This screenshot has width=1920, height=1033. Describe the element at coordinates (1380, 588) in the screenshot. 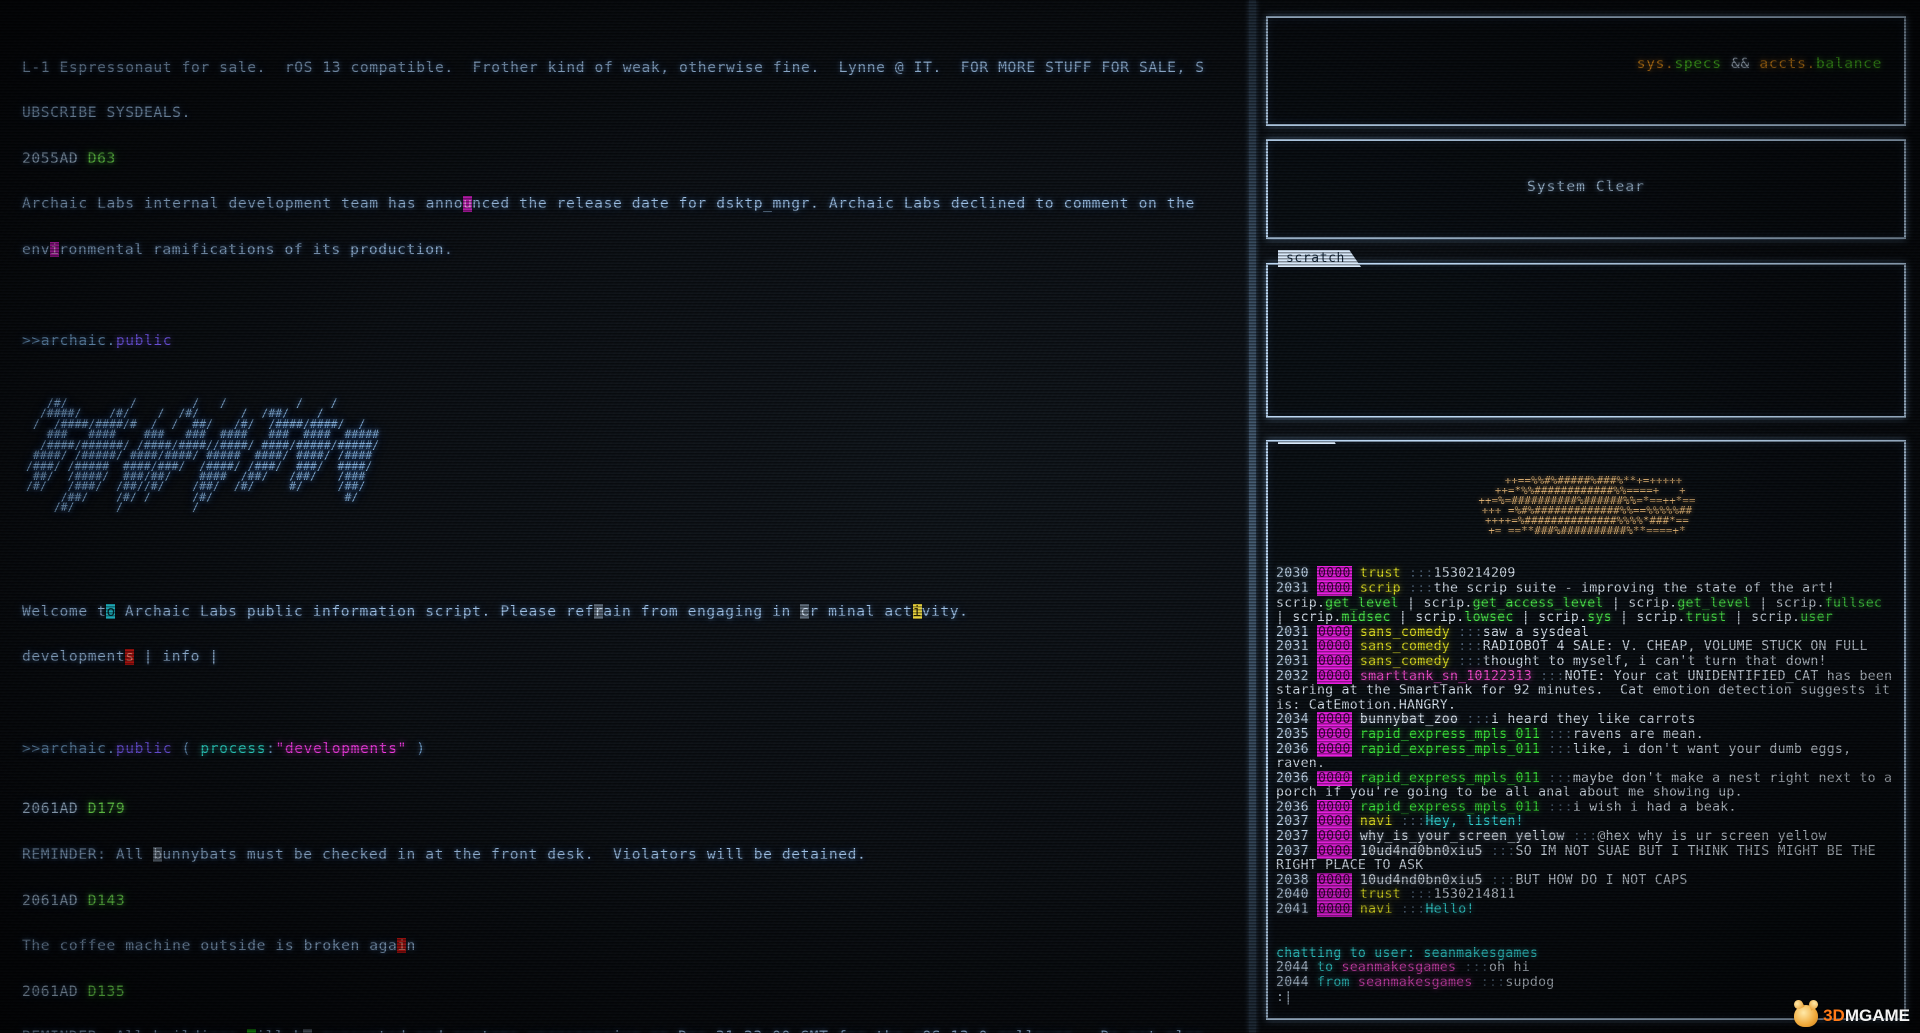

I see `chat-username: scrip` at that location.